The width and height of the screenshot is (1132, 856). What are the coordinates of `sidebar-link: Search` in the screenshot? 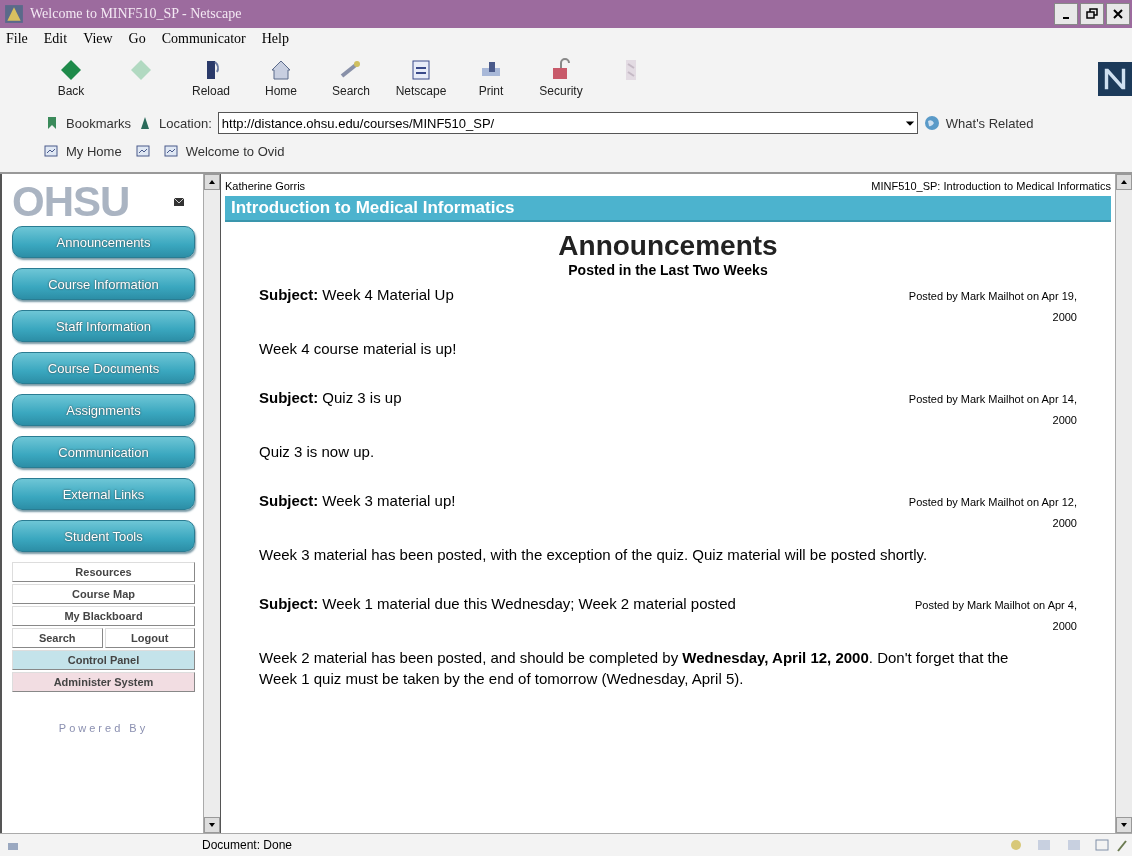 It's located at (57, 638).